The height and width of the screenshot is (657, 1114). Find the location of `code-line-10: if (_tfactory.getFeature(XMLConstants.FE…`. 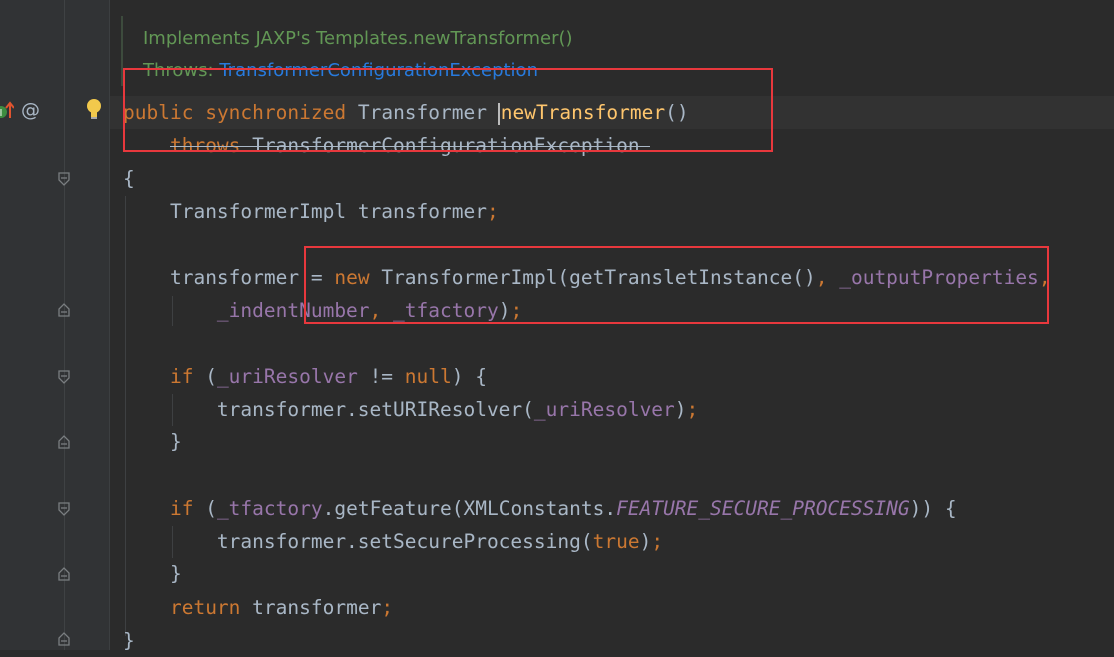

code-line-10: if (_tfactory.getFeature(XMLConstants.FE… is located at coordinates (540, 508).